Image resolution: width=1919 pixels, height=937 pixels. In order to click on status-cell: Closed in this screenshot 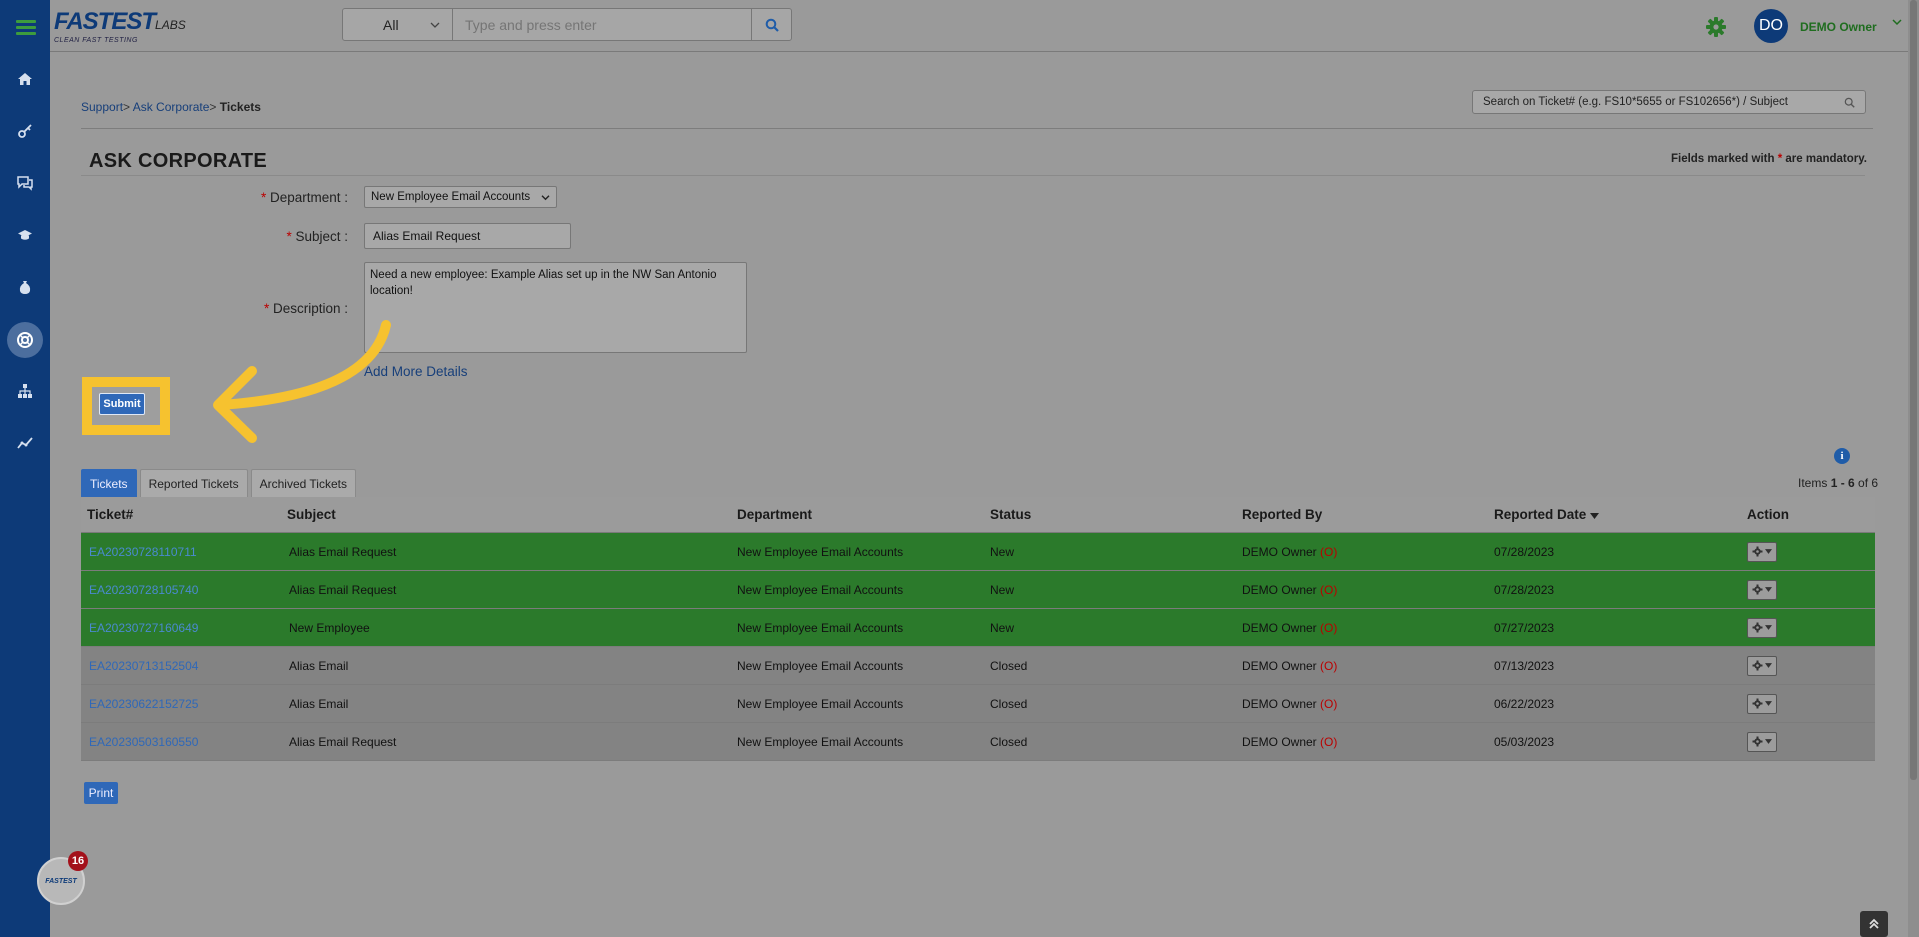, I will do `click(1009, 665)`.